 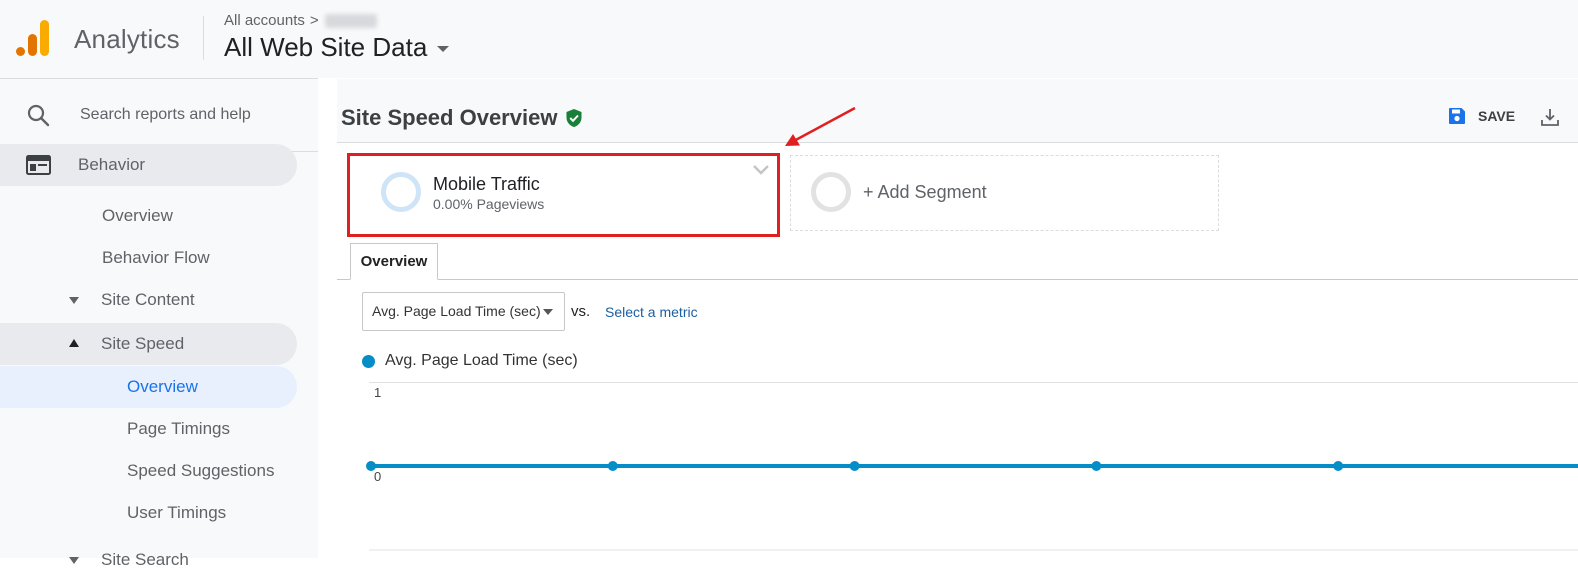 I want to click on add-segment-button: + Add Segment, so click(x=1004, y=193).